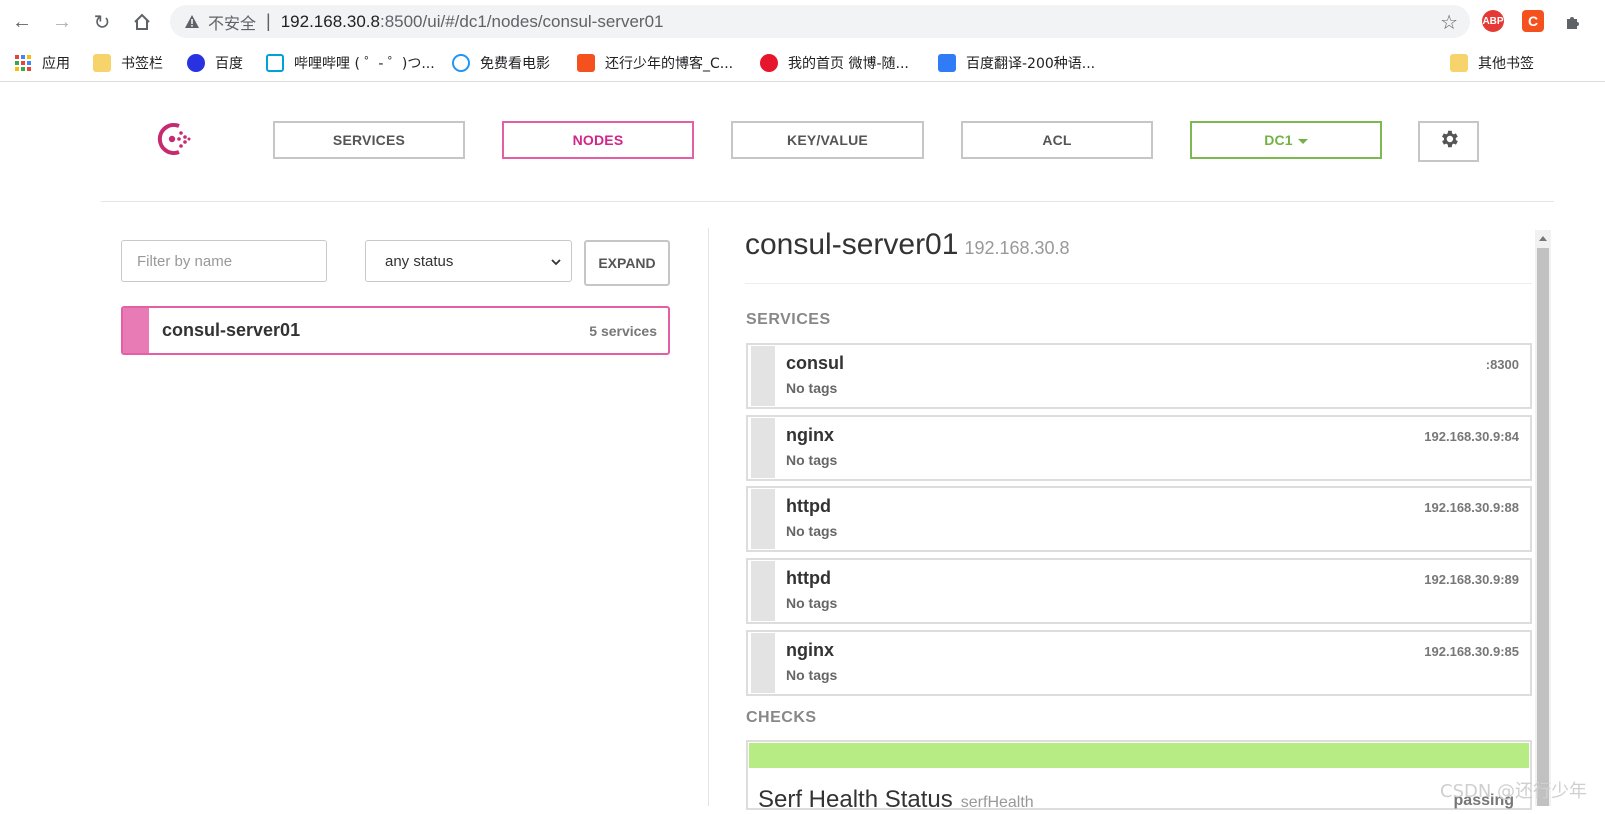  I want to click on status-select-value: any status, so click(419, 261).